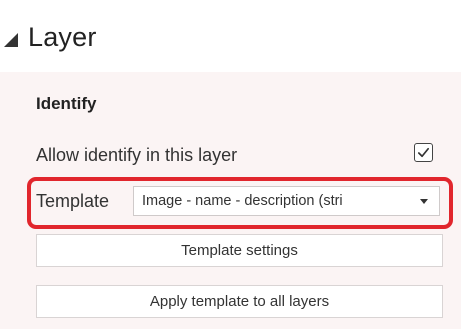 The width and height of the screenshot is (461, 329). I want to click on collapse-triangle-icon, so click(11, 39).